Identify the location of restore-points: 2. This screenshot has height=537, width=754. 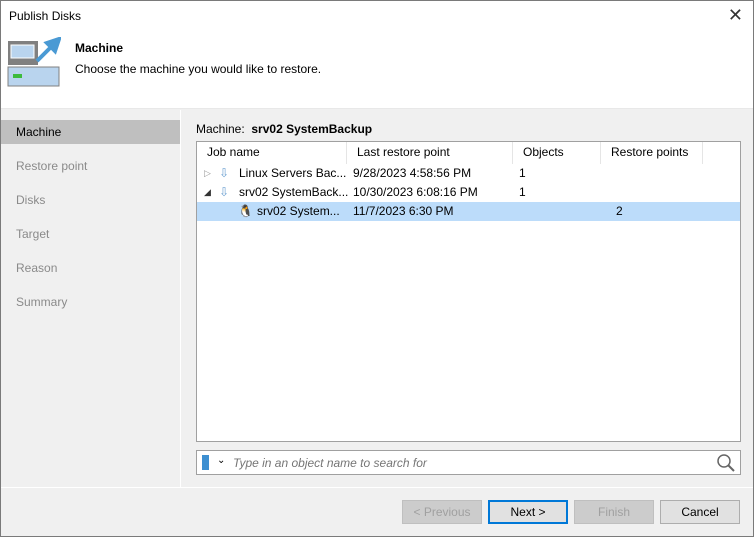
(619, 211).